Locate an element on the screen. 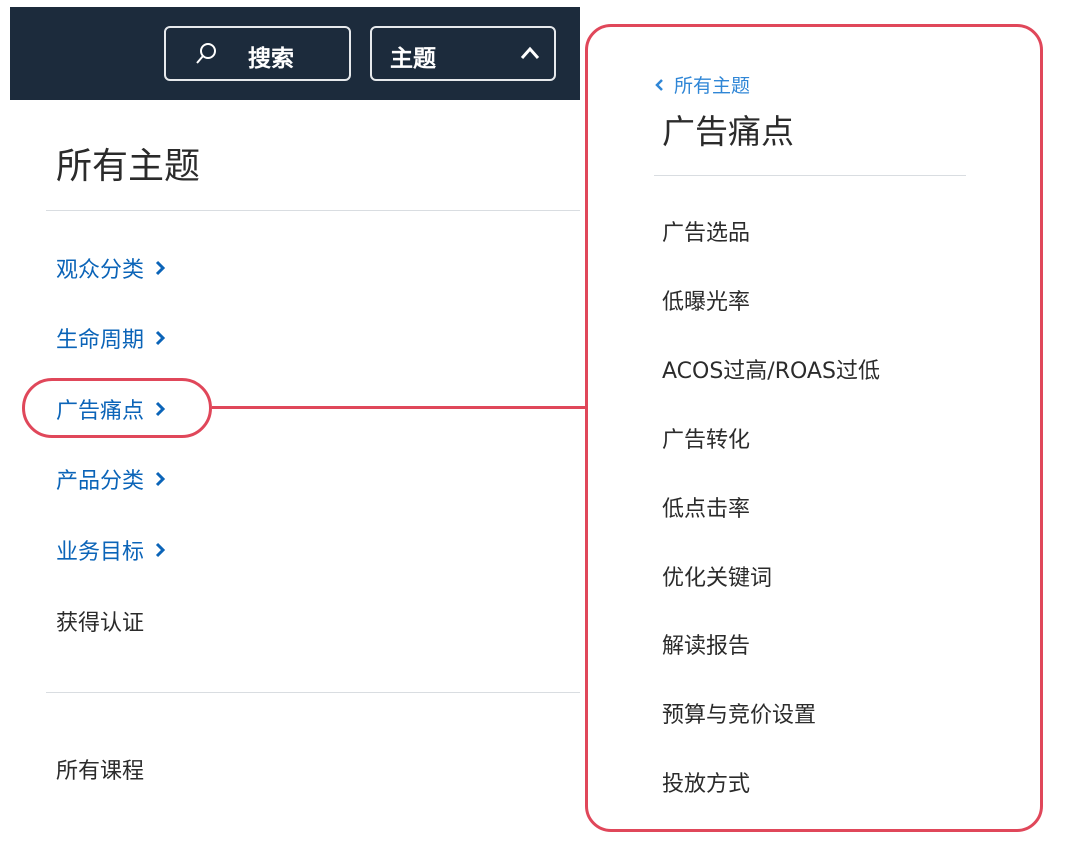 This screenshot has height=847, width=1080. subtopic-item: 低点击率 is located at coordinates (706, 507).